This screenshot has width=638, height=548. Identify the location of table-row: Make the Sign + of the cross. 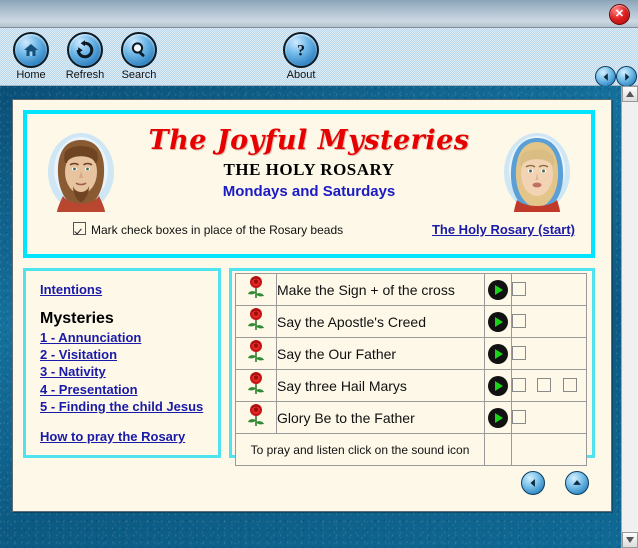
(411, 289).